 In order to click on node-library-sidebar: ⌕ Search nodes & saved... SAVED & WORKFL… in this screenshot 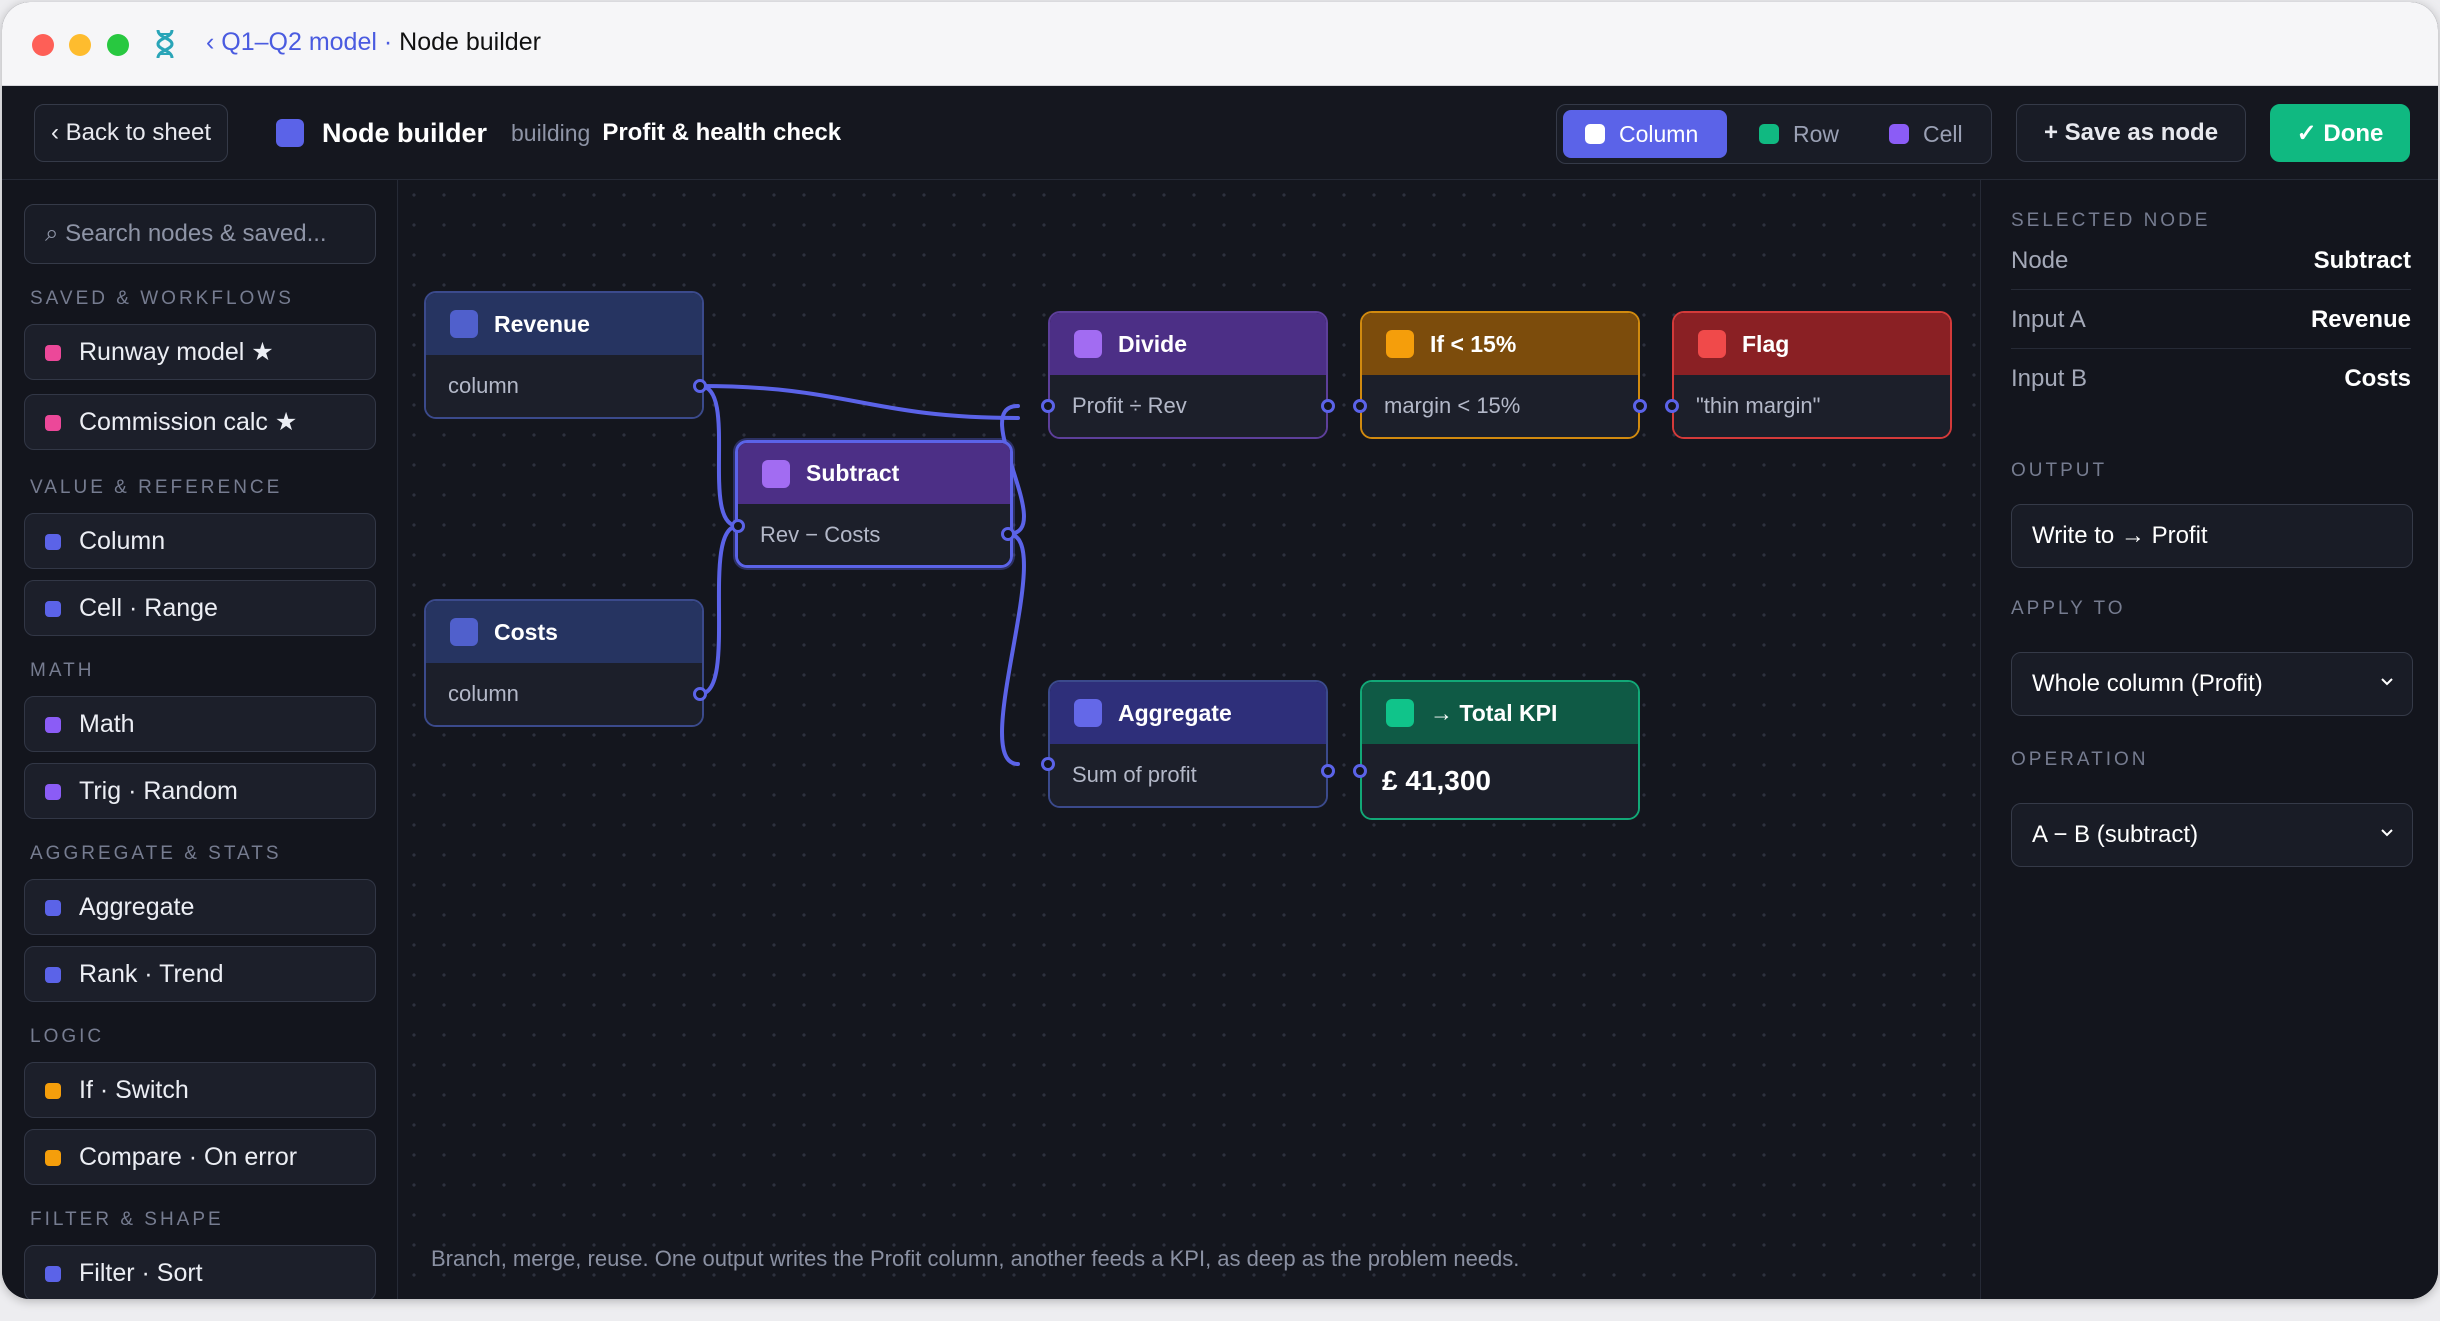, I will do `click(200, 739)`.